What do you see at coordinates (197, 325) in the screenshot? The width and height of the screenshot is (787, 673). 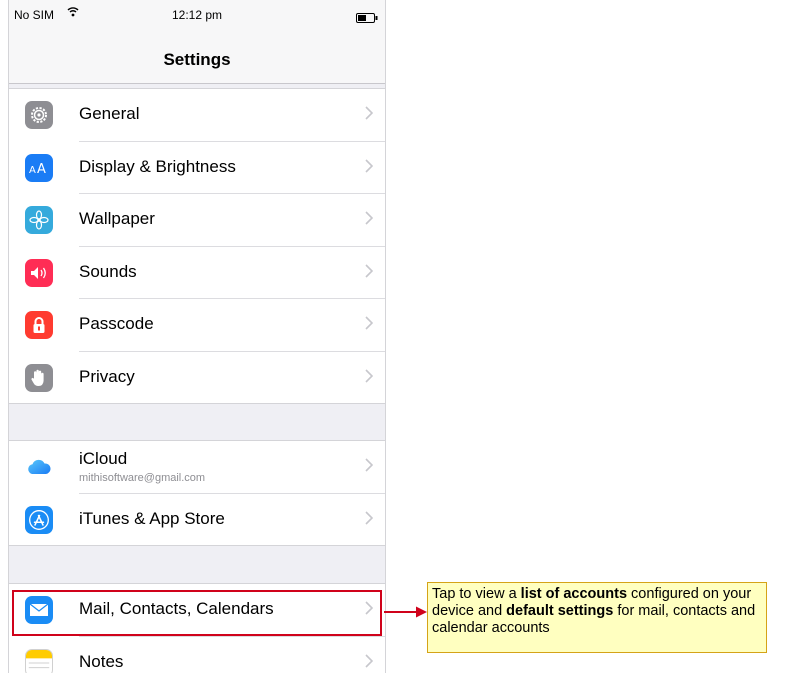 I see `settings-row-passcode: Passcode` at bounding box center [197, 325].